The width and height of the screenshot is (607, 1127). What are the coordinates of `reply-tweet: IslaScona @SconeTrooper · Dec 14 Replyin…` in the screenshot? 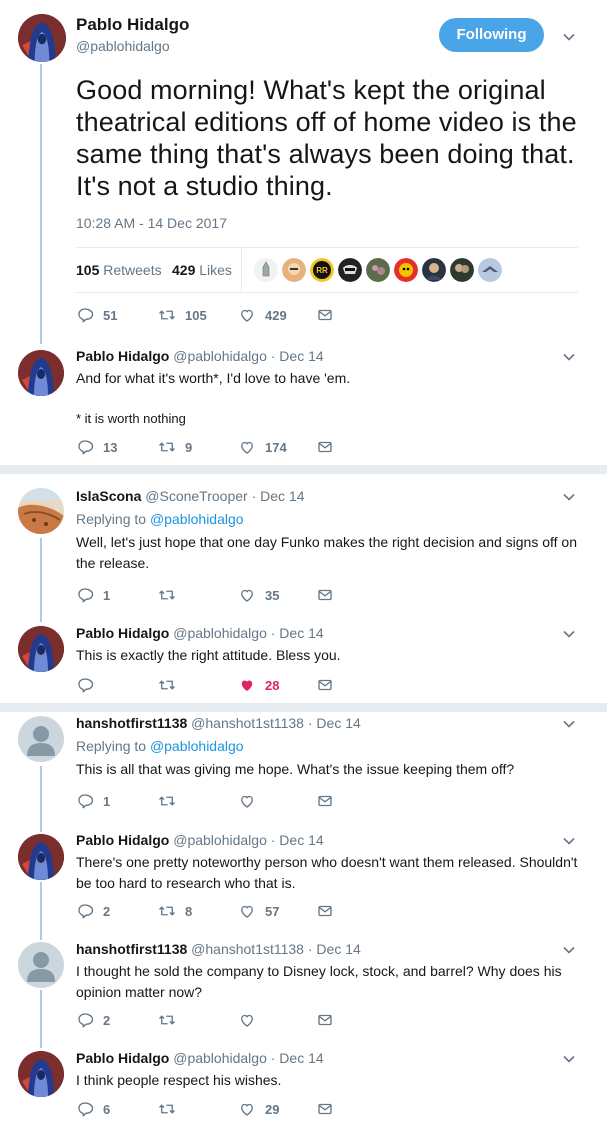 It's located at (331, 530).